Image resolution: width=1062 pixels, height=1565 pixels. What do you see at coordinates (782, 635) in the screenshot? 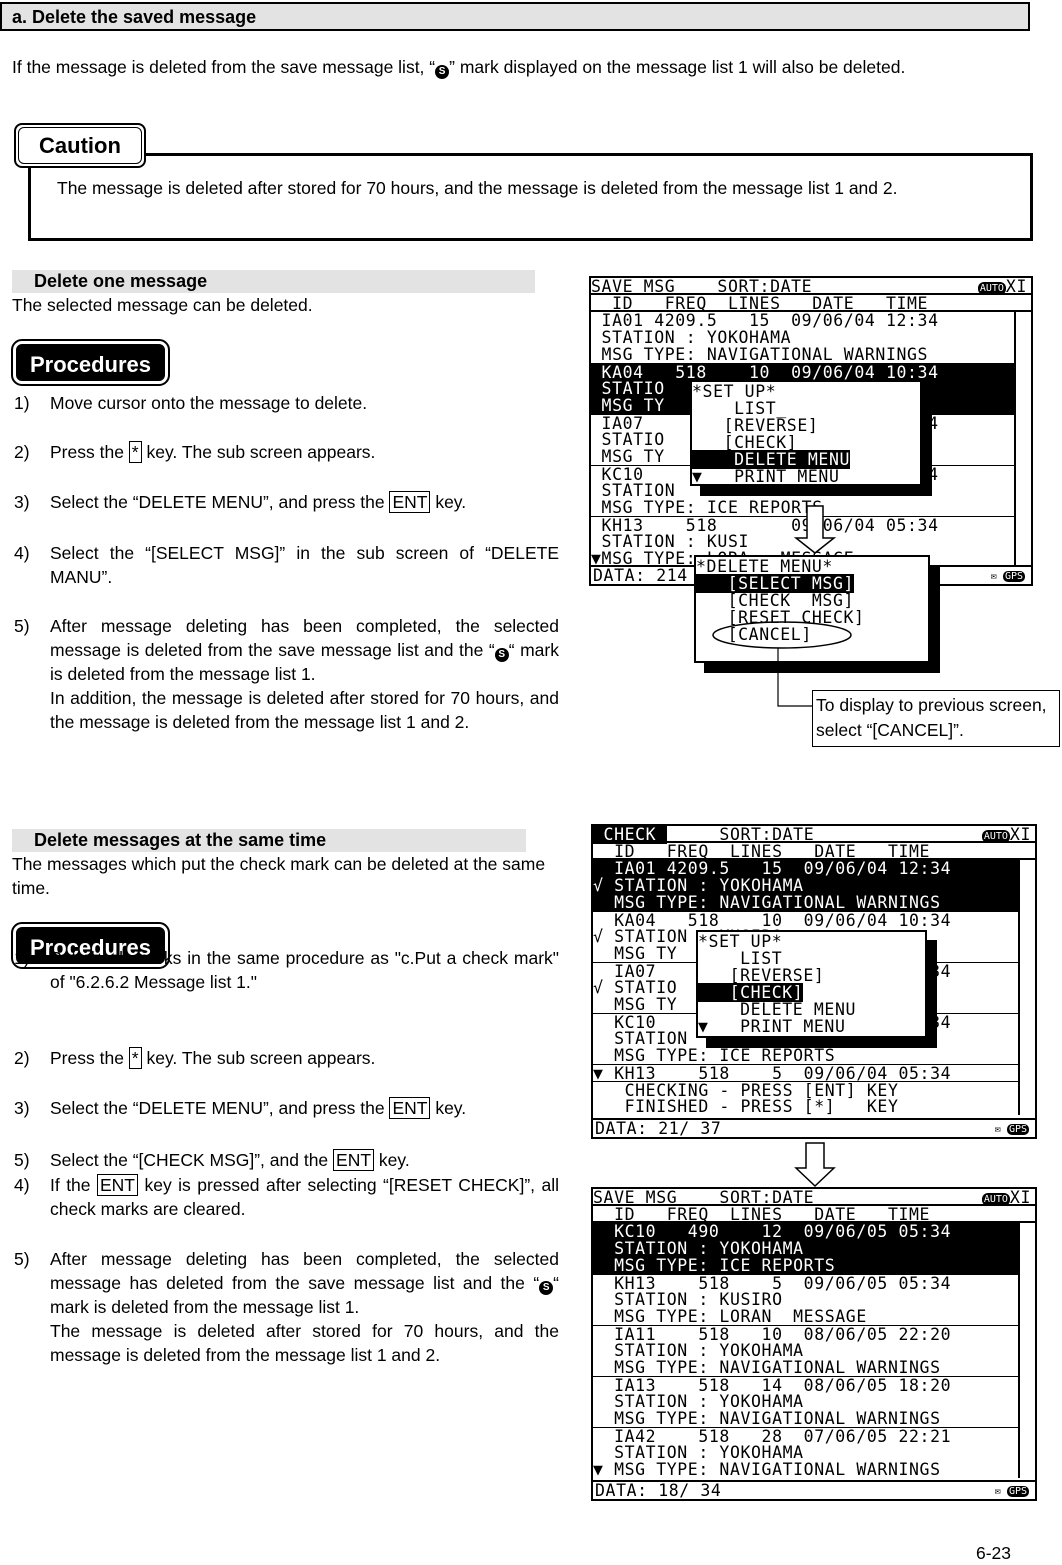
I see `cancel-highlight-ellipse` at bounding box center [782, 635].